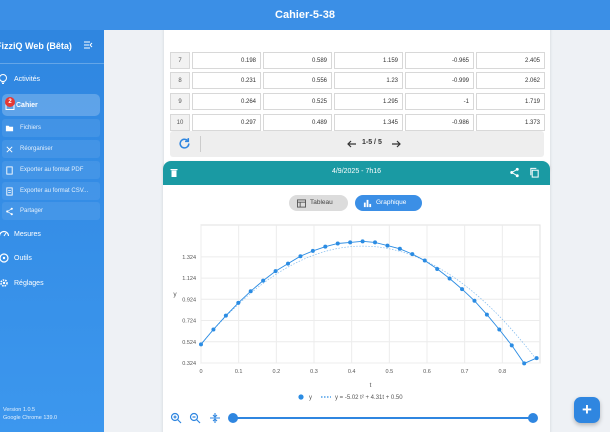 Image resolution: width=610 pixels, height=432 pixels. Describe the element at coordinates (36, 149) in the screenshot. I see `sidebar-sub-label: Réorganiser` at that location.